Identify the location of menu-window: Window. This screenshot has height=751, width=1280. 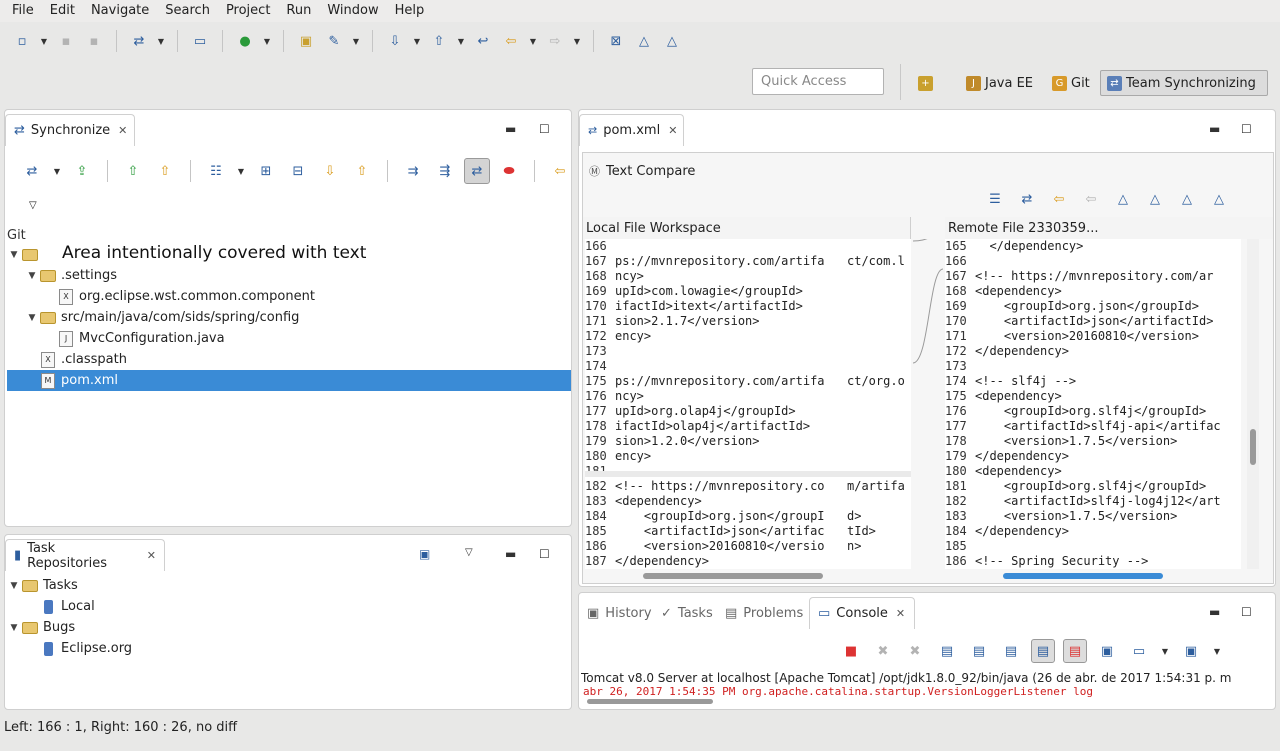
(352, 11).